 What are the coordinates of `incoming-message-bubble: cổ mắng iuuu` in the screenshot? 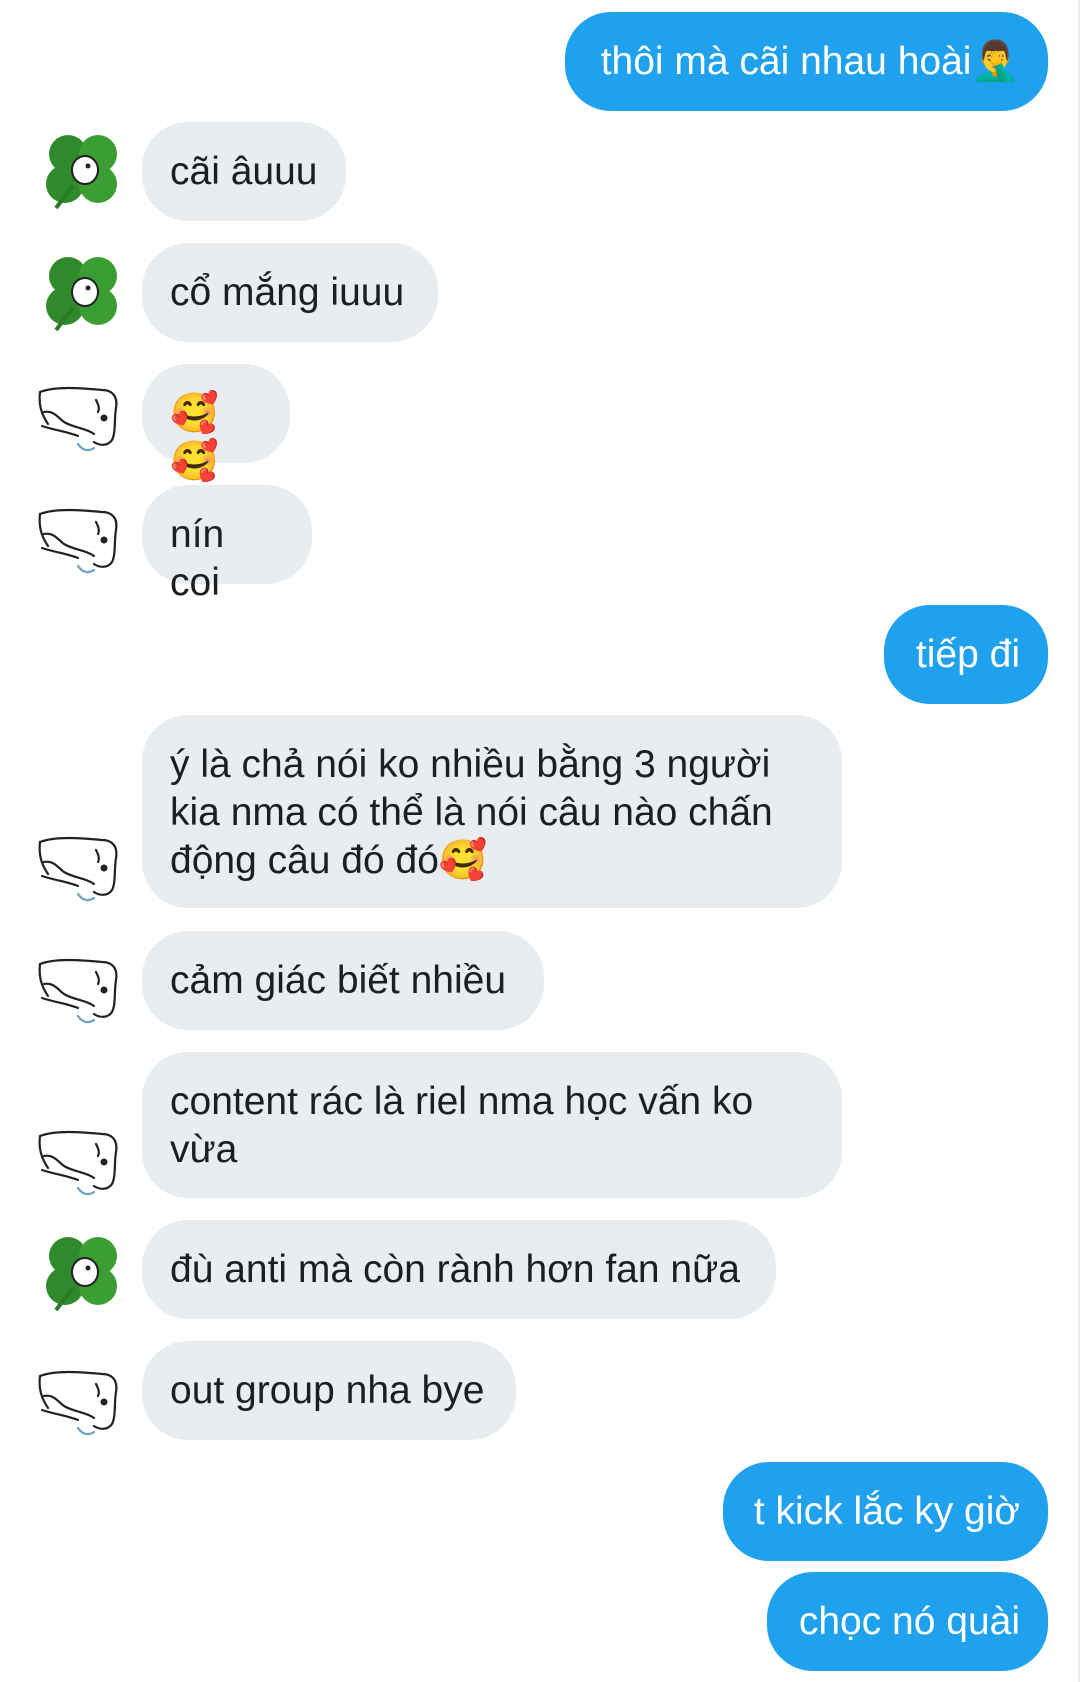 It's located at (290, 292).